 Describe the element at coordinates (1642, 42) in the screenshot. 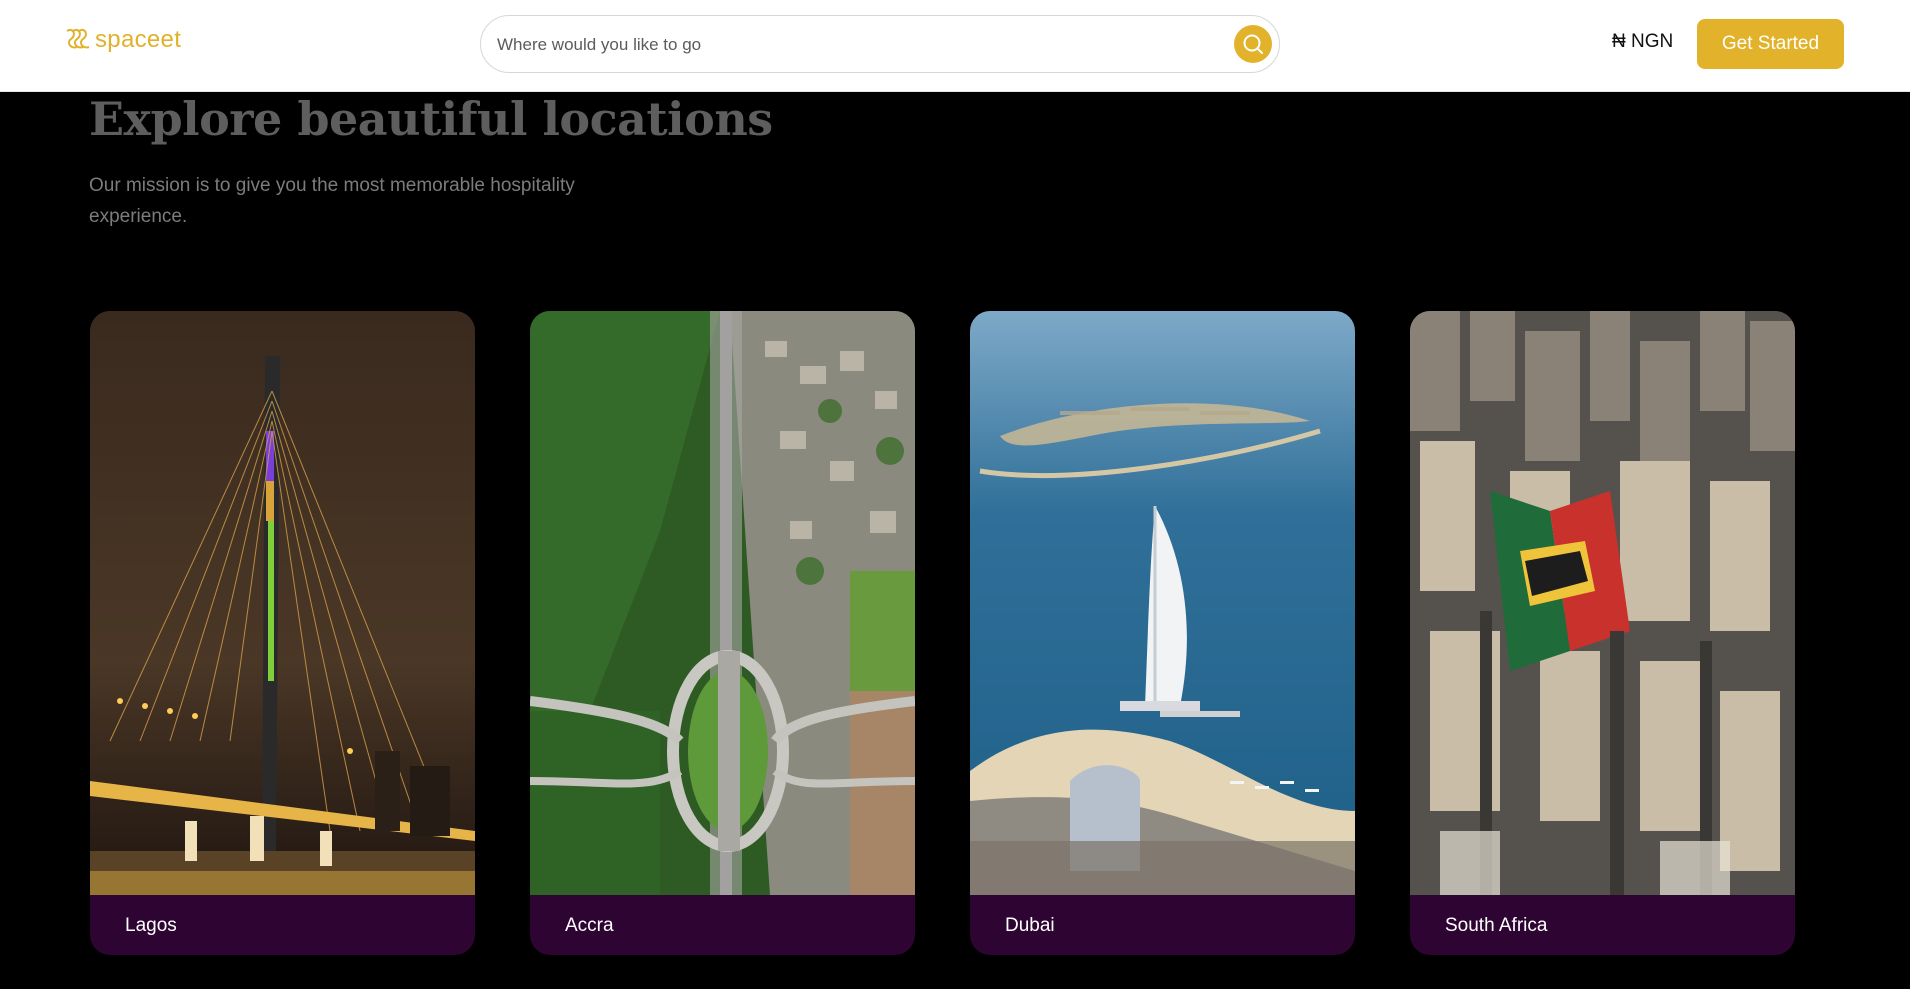

I see `currency-selector: ₦ NGN` at that location.